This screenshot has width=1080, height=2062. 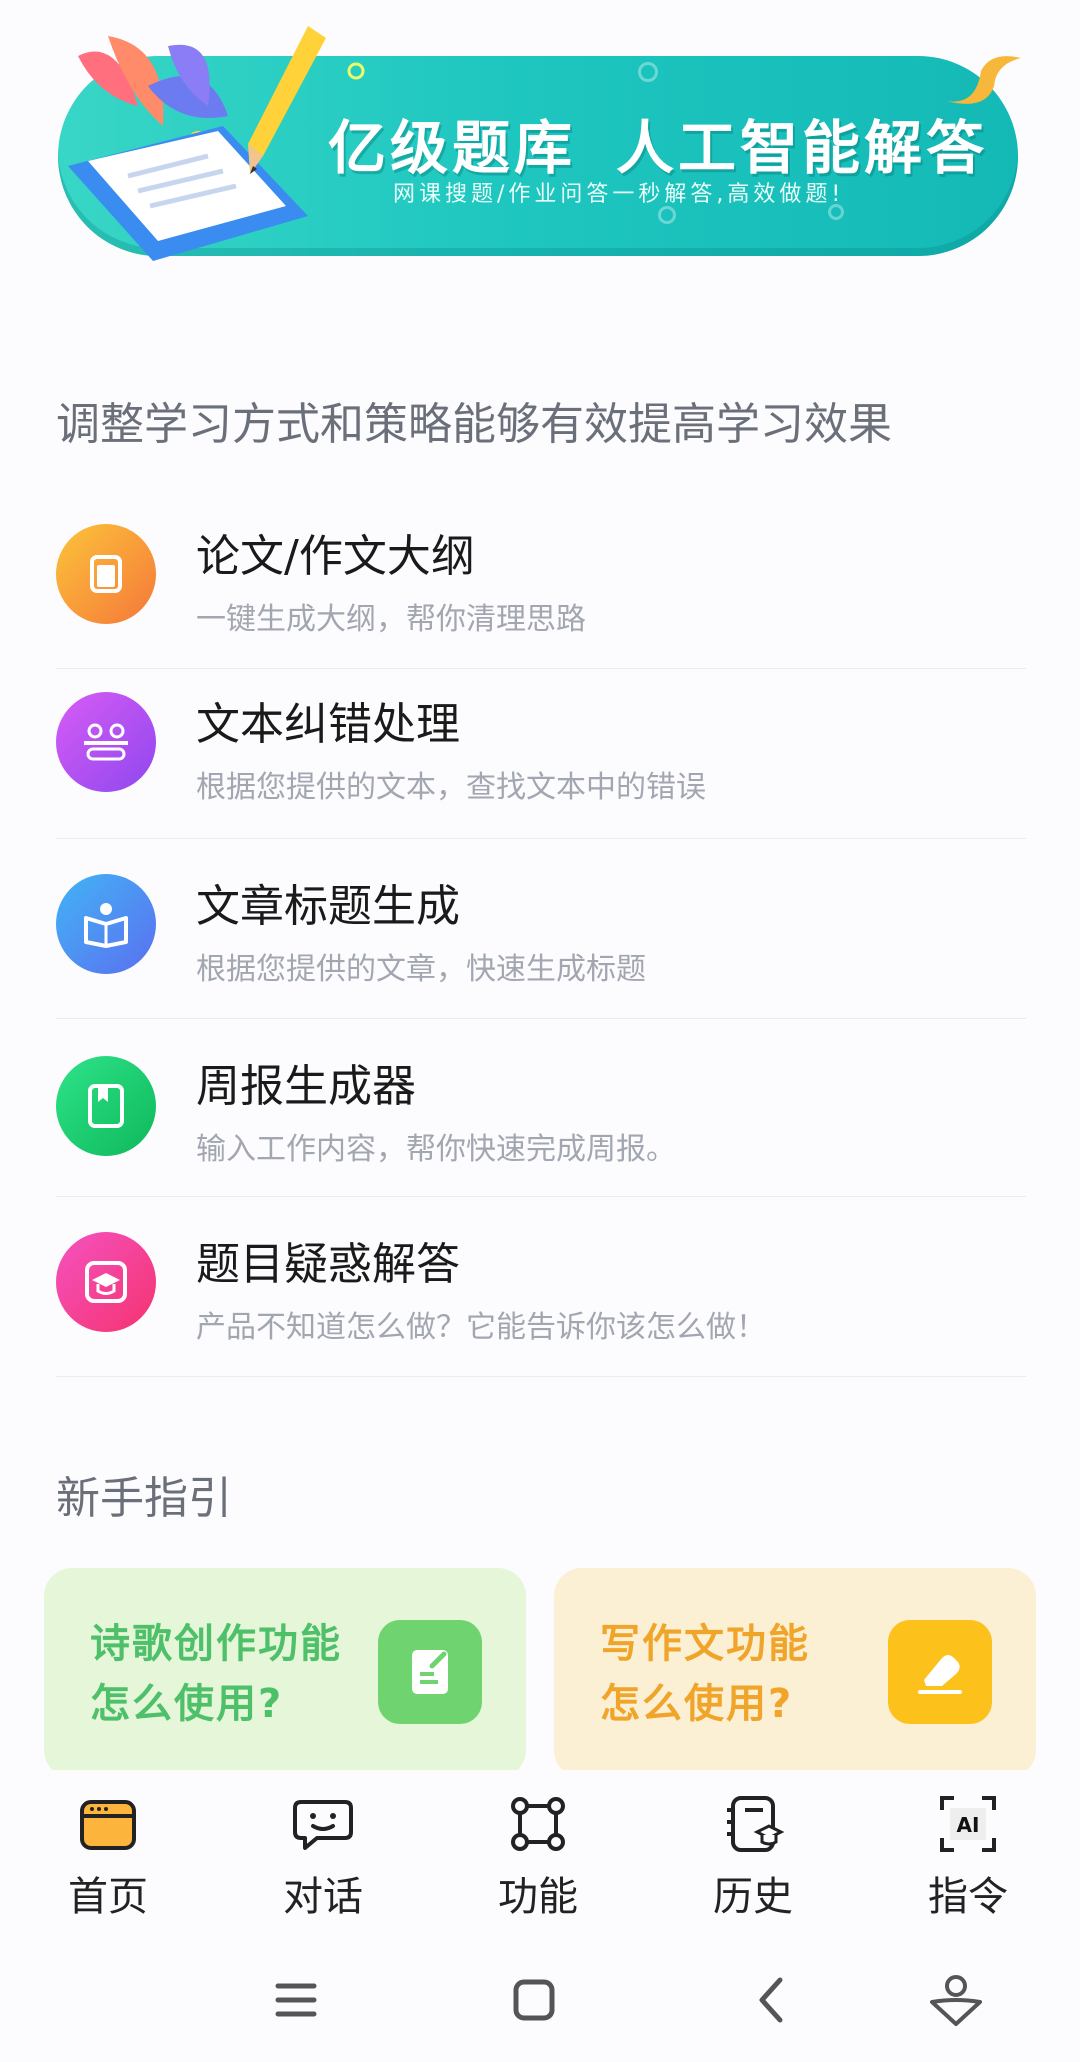 I want to click on nav-item-commands: AI 指令, so click(x=968, y=1857).